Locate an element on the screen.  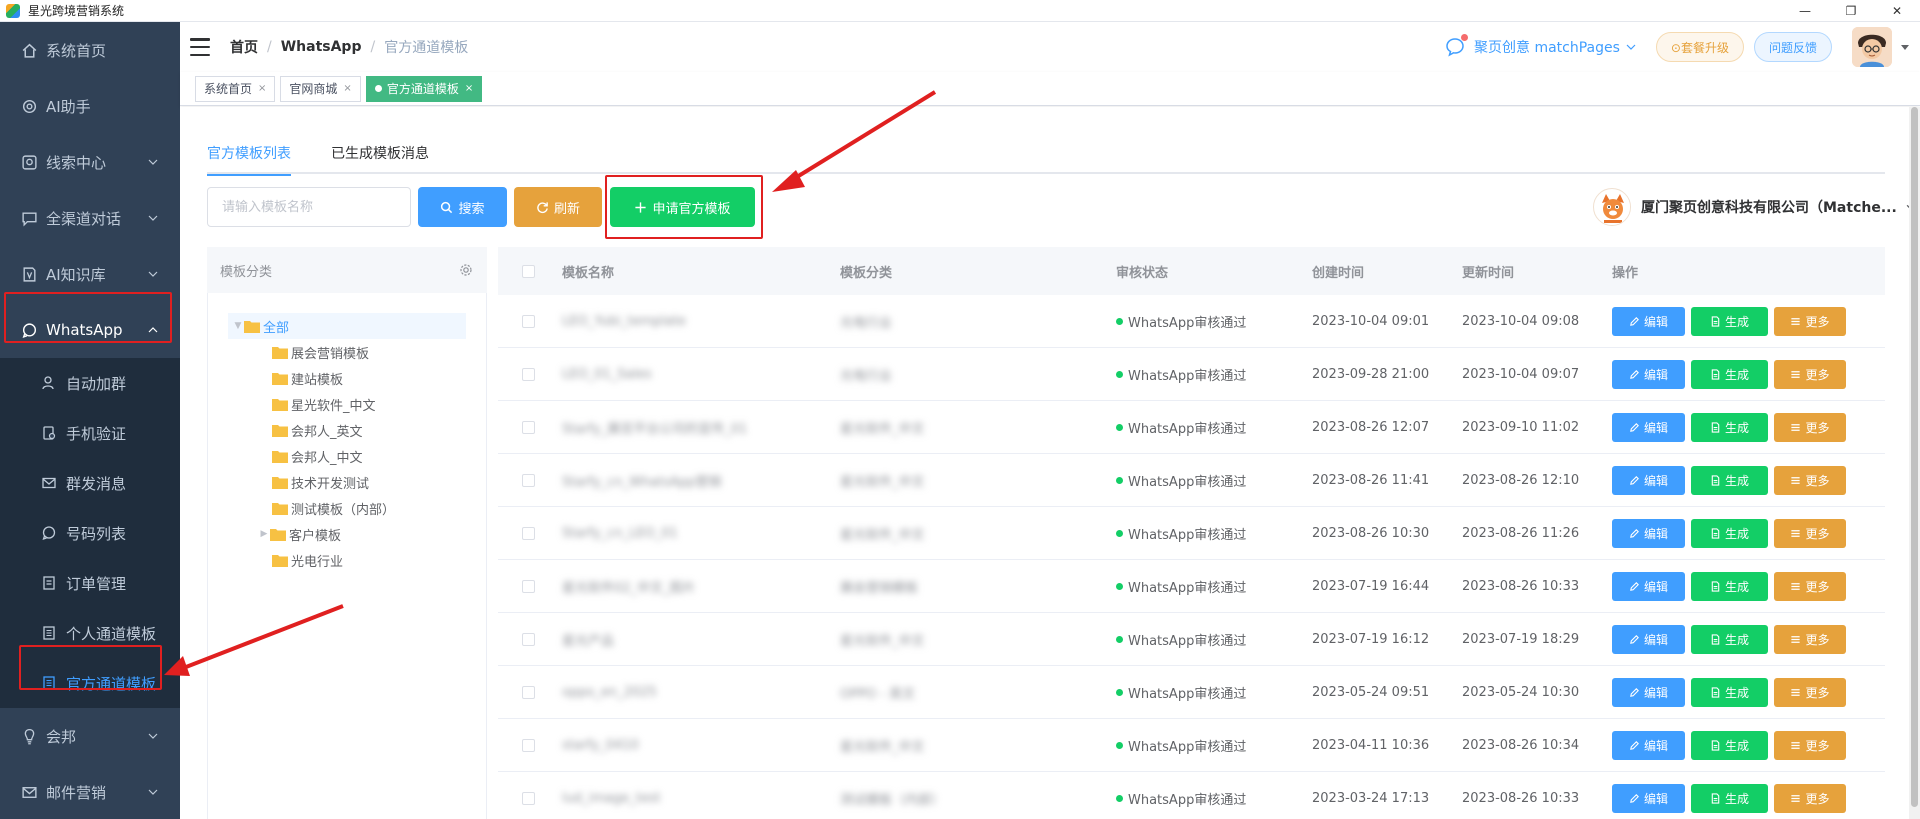
sidebar-item-omnichannel: 全渠道对话 is located at coordinates (90, 218).